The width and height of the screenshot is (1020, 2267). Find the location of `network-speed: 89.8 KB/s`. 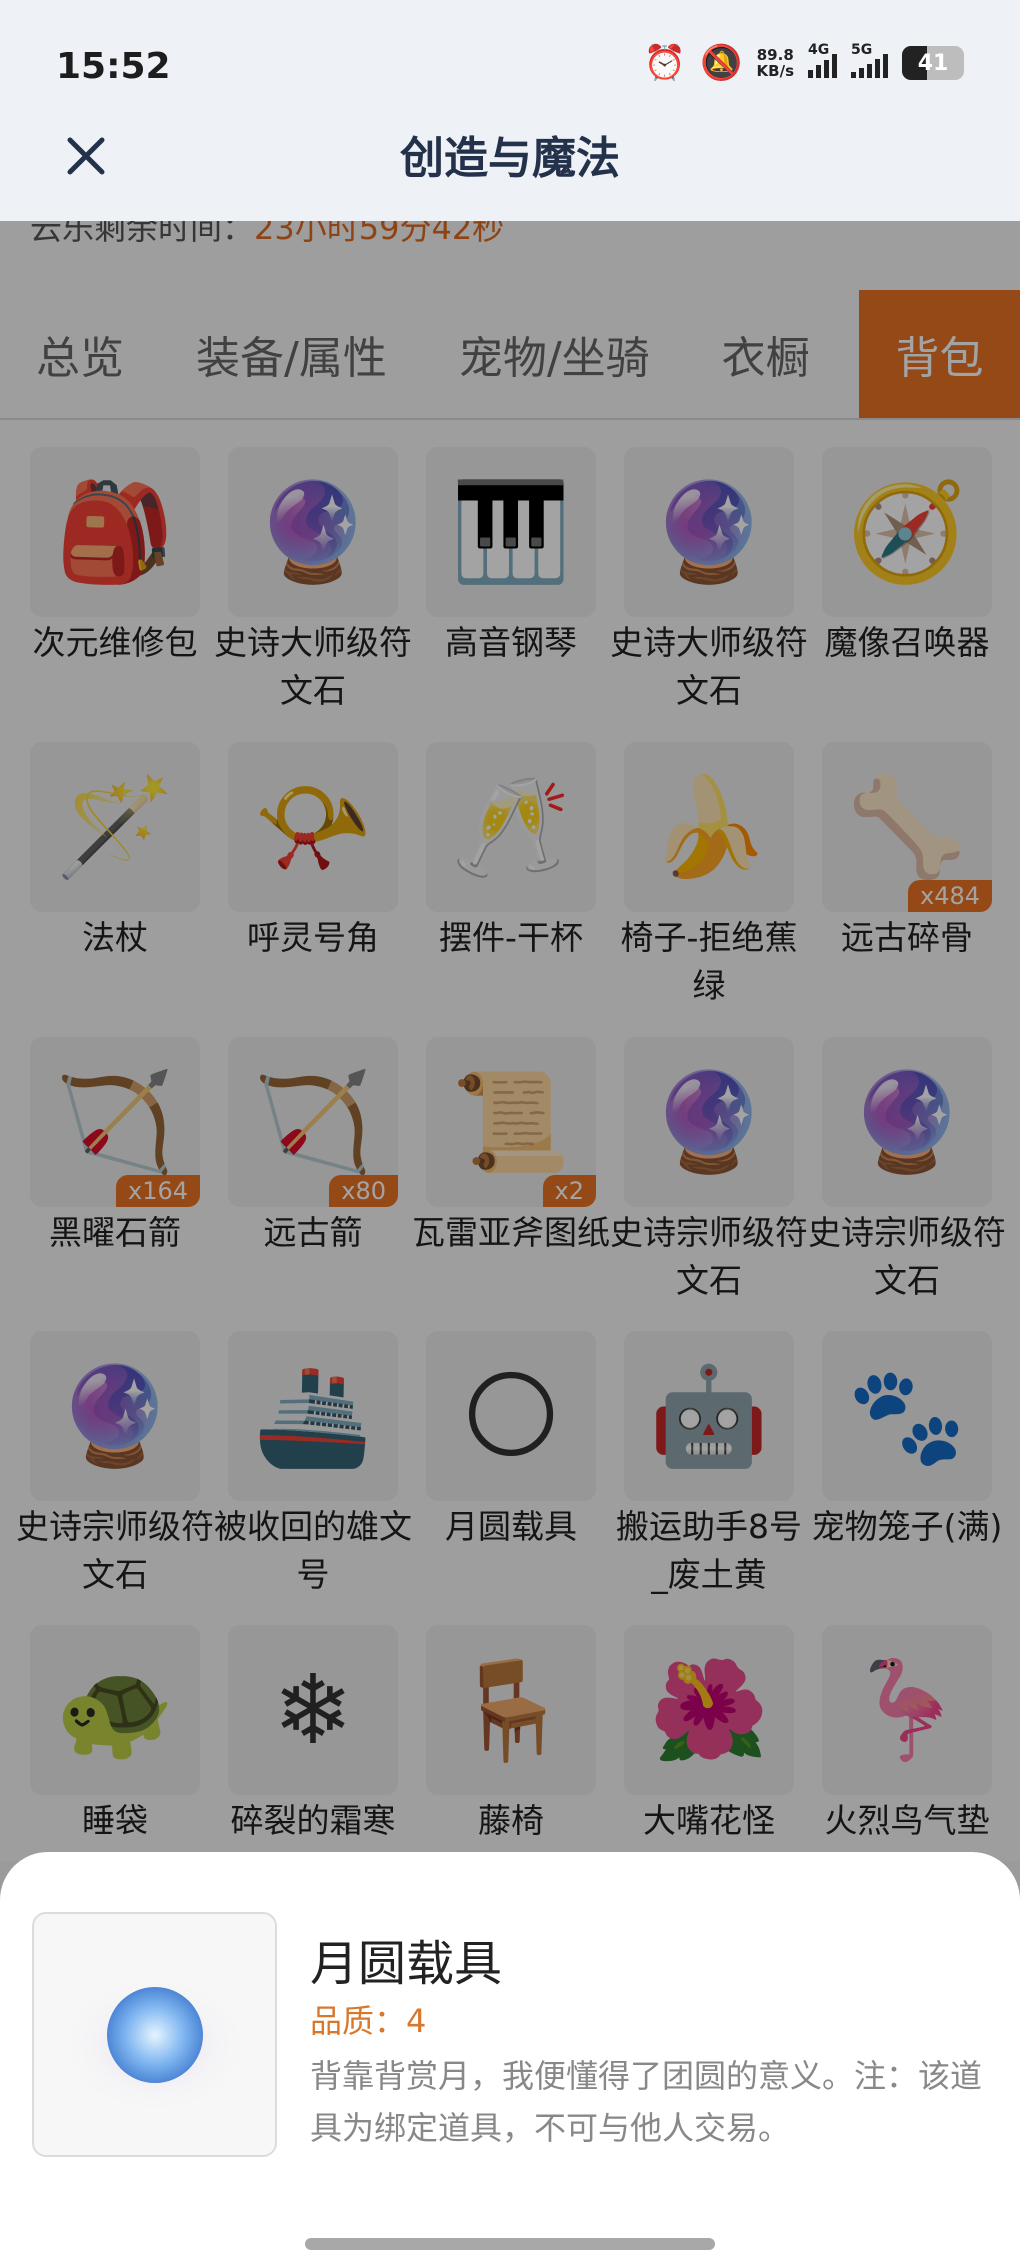

network-speed: 89.8 KB/s is located at coordinates (775, 63).